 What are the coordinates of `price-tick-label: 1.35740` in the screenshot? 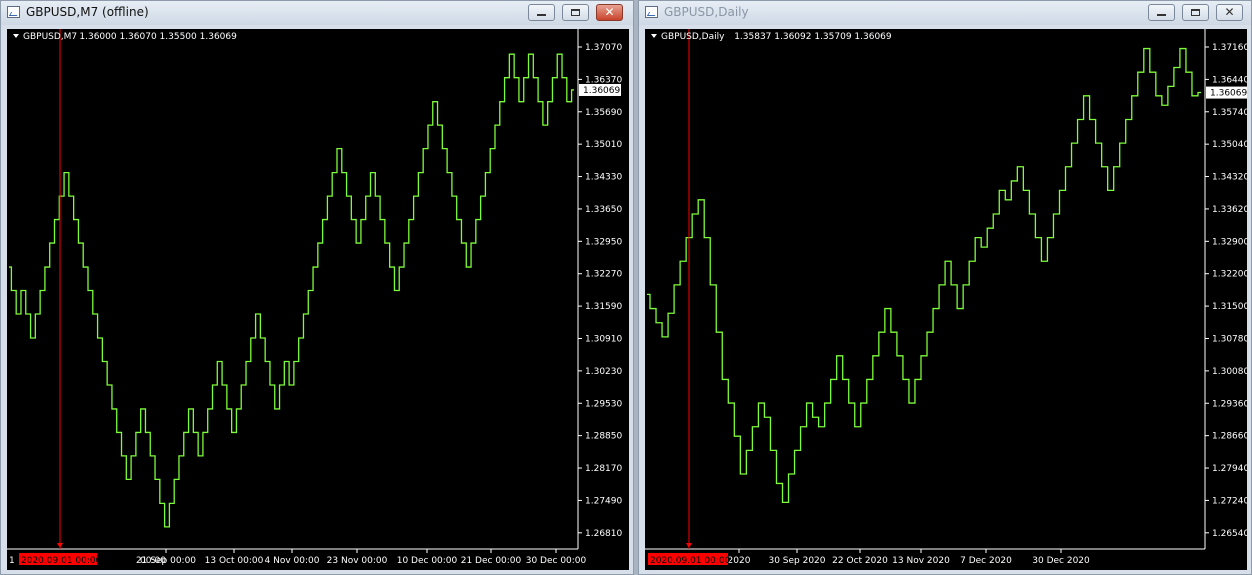 It's located at (1229, 113).